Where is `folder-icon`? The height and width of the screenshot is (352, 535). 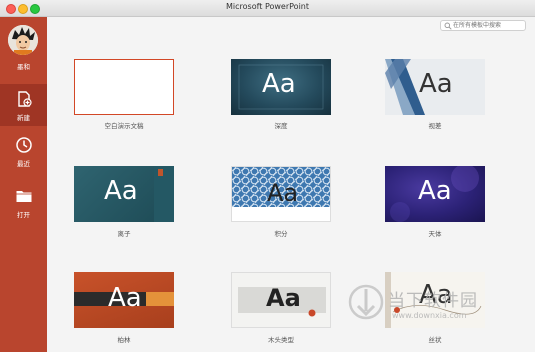
folder-icon is located at coordinates (24, 196).